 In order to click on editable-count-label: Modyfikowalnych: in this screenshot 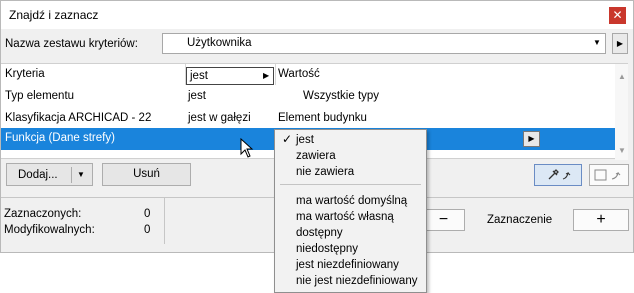, I will do `click(49, 230)`.